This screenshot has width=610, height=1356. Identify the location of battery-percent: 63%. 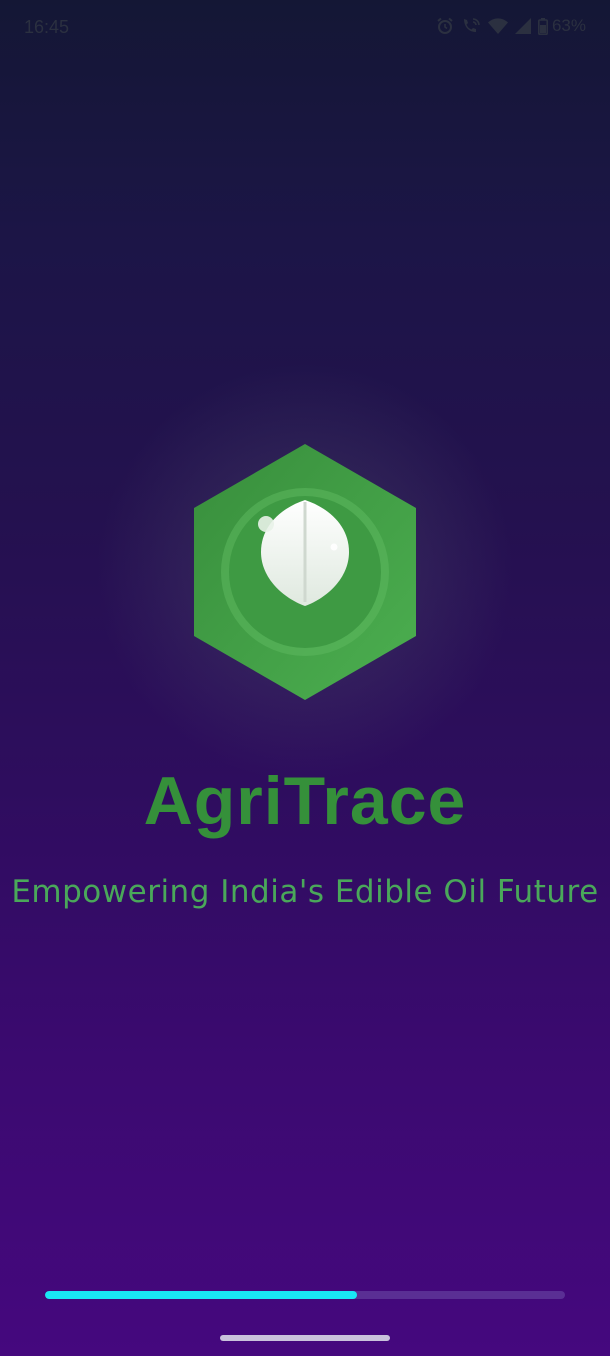
(568, 25).